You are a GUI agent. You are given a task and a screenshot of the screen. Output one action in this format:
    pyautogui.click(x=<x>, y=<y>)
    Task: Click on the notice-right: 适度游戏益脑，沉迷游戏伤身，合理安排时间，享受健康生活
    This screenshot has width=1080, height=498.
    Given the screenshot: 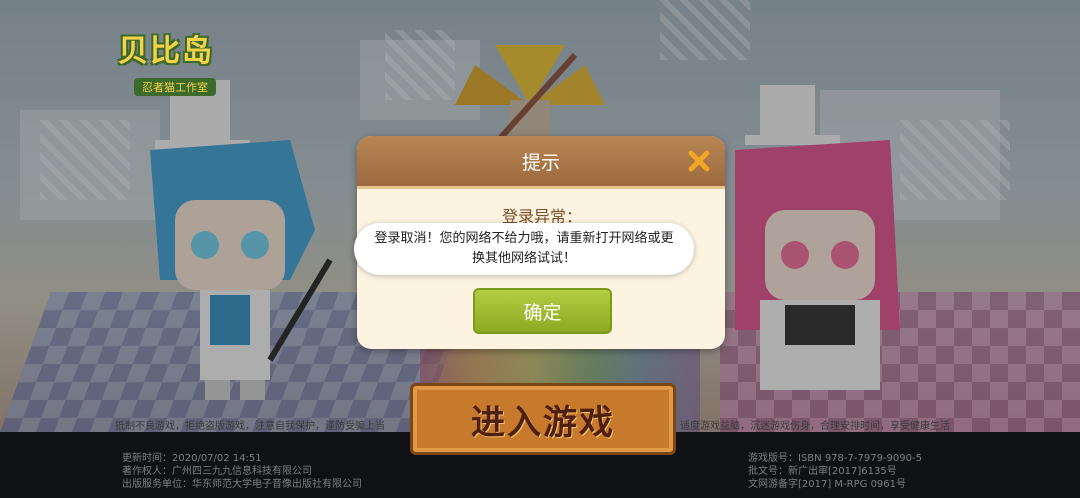 What is the action you would take?
    pyautogui.click(x=815, y=426)
    